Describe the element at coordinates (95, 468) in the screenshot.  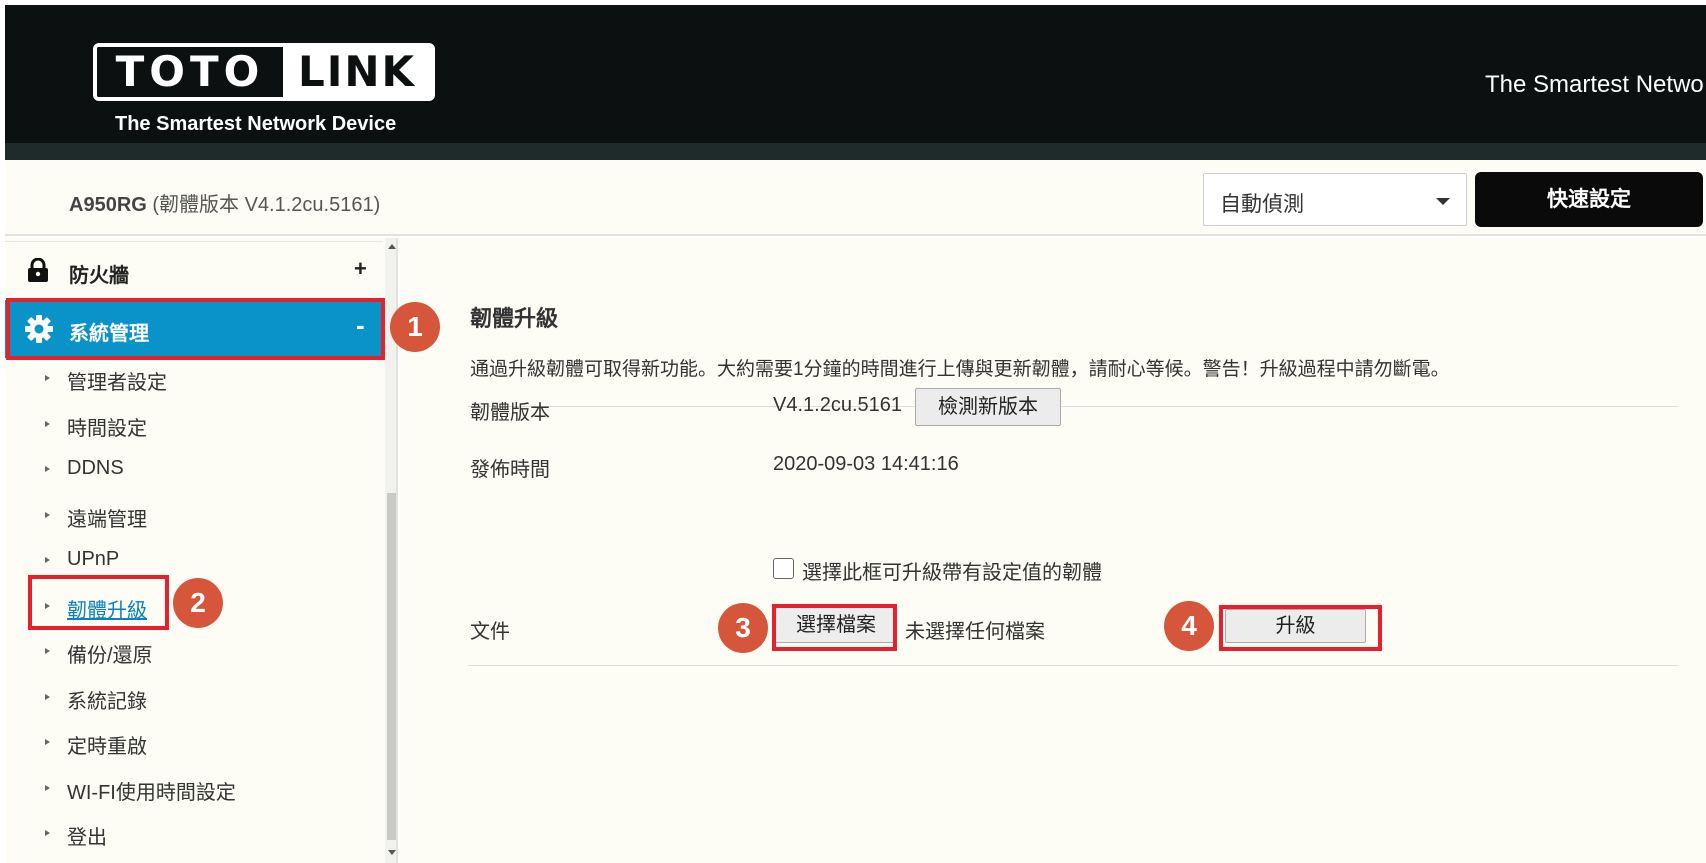
I see `submenu-item-label: DDNS` at that location.